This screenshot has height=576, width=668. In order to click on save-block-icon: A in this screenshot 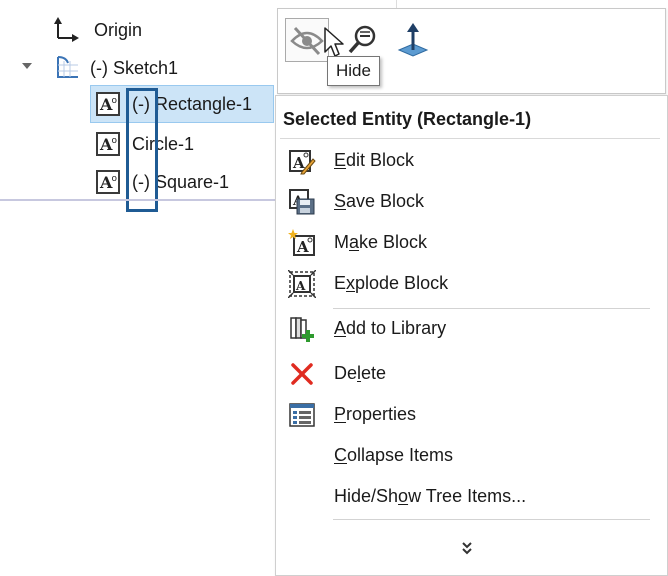, I will do `click(302, 202)`.